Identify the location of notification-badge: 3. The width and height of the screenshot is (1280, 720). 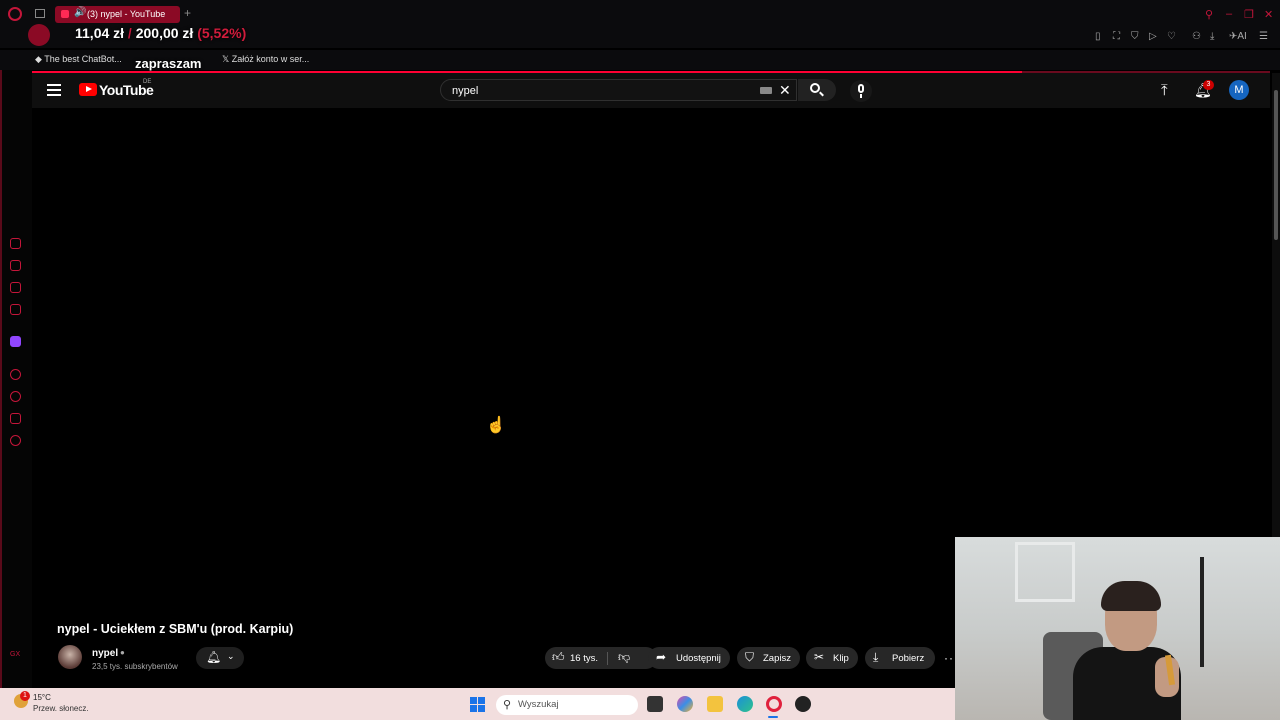
(1208, 85).